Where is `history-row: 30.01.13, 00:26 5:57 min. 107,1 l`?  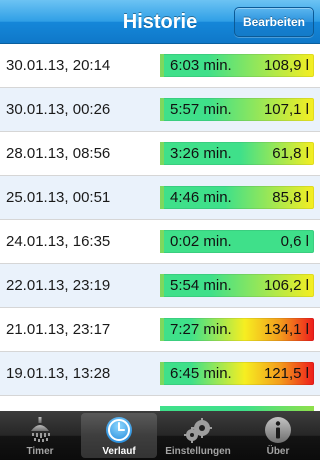 history-row: 30.01.13, 00:26 5:57 min. 107,1 l is located at coordinates (160, 110).